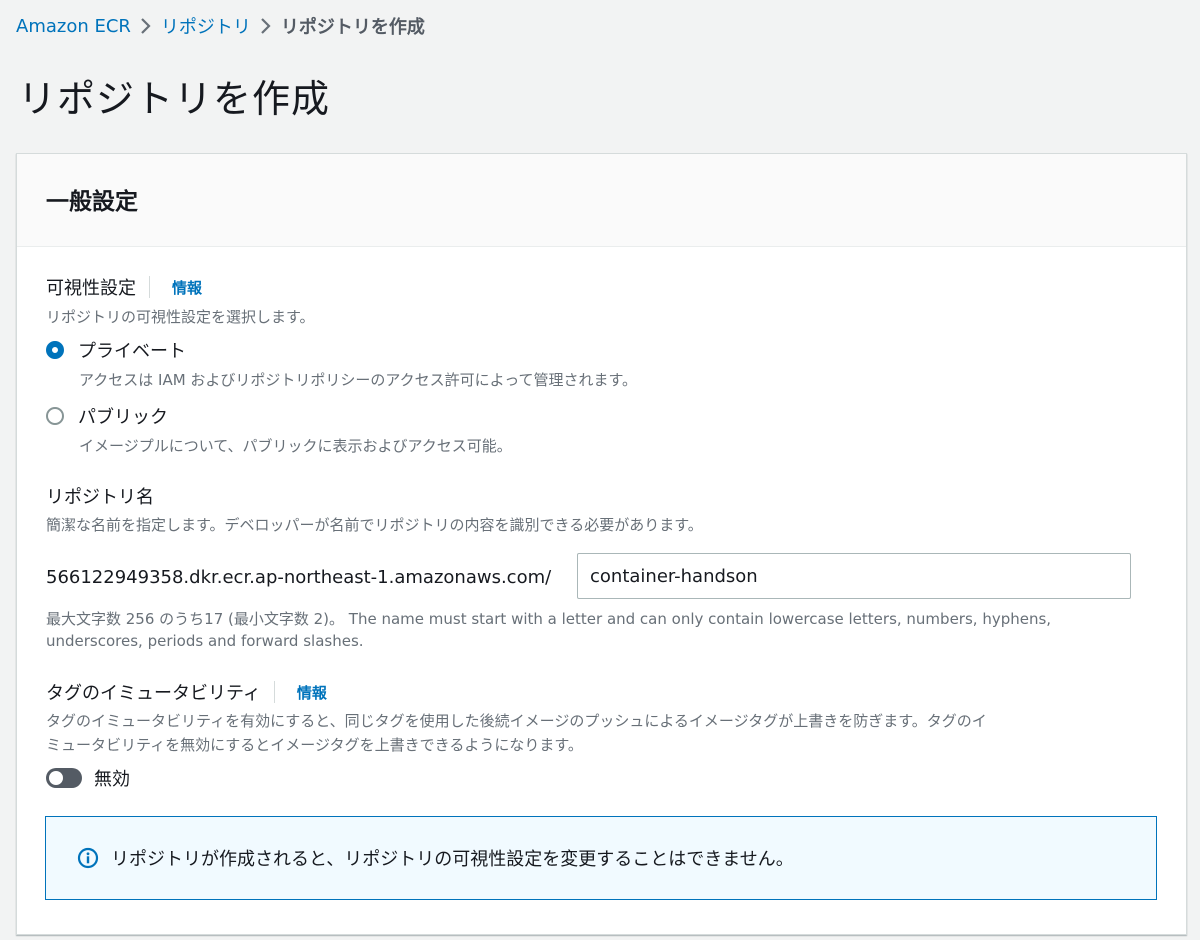  I want to click on repo-name-input, so click(854, 576).